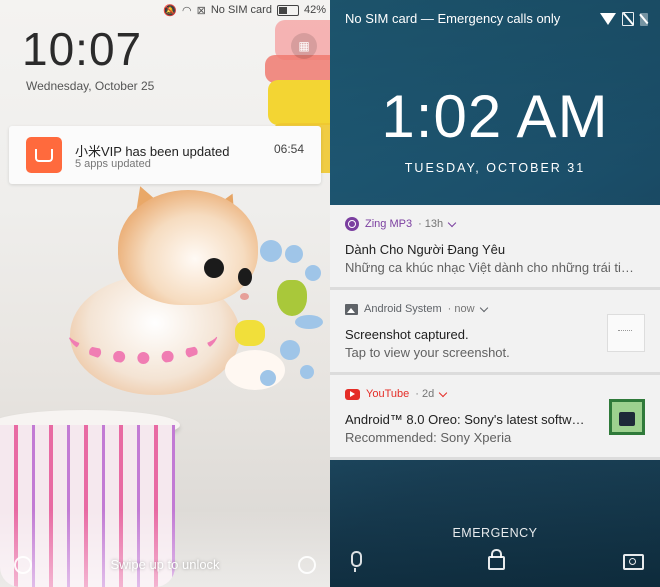  Describe the element at coordinates (608, 19) in the screenshot. I see `wifi-icon` at that location.